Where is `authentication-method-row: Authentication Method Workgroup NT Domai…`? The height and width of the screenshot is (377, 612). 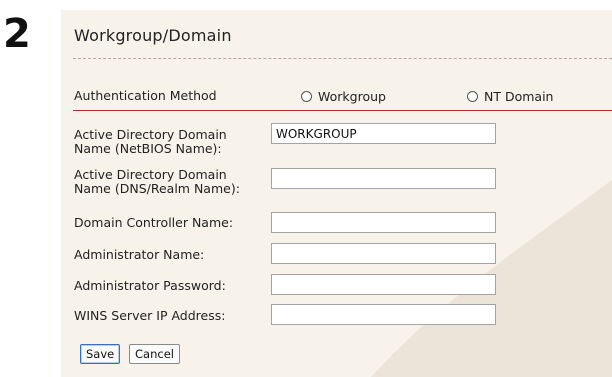
authentication-method-row: Authentication Method Workgroup NT Domai… is located at coordinates (336, 98).